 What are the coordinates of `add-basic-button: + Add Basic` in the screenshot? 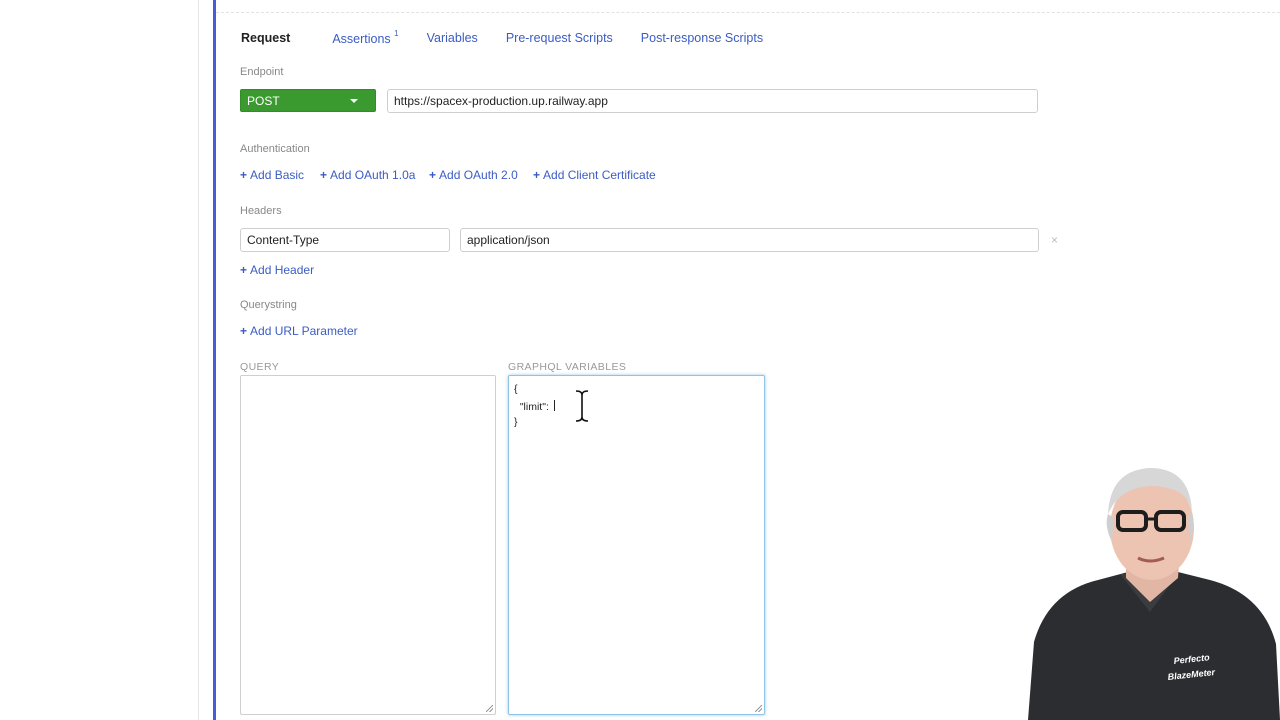 It's located at (272, 175).